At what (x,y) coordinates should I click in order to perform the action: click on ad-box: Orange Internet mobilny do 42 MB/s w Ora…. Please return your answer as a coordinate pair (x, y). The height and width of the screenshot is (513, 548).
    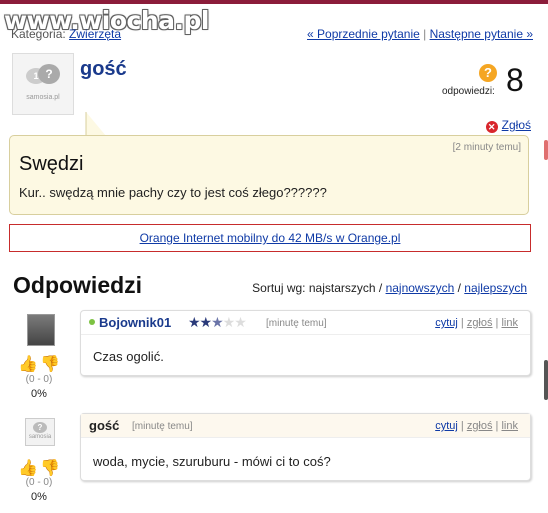
    Looking at the image, I should click on (270, 238).